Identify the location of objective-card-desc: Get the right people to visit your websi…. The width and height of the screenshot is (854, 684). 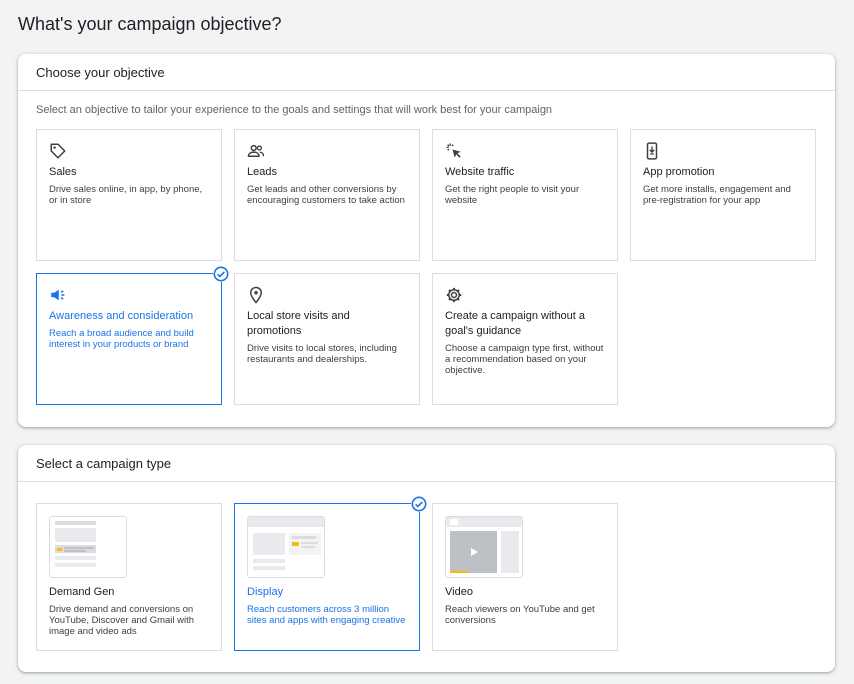
(512, 195).